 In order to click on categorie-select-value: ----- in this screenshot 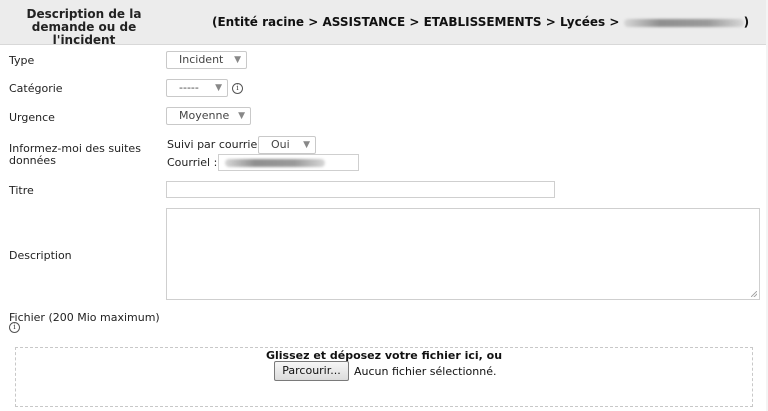, I will do `click(189, 87)`.